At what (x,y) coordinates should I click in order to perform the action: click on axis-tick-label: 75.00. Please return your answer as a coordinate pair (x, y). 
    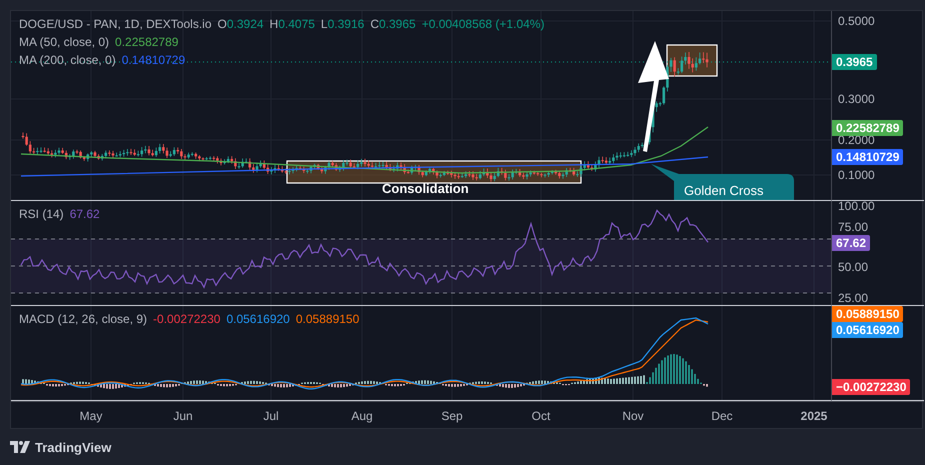
    Looking at the image, I should click on (853, 227).